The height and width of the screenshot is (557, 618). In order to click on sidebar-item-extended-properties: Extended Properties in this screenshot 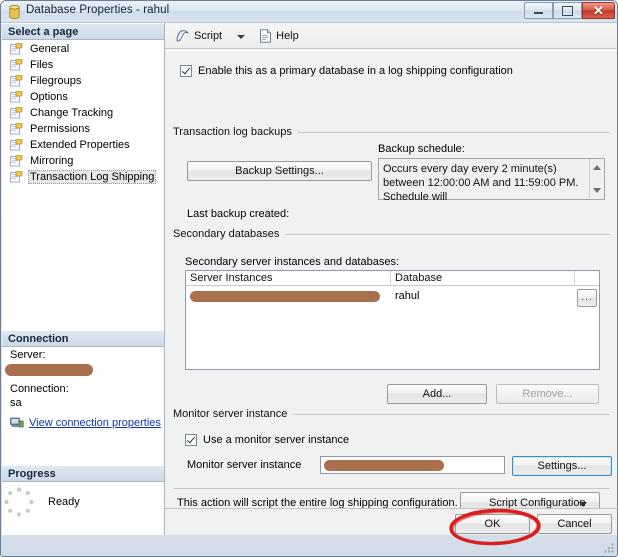, I will do `click(83, 145)`.